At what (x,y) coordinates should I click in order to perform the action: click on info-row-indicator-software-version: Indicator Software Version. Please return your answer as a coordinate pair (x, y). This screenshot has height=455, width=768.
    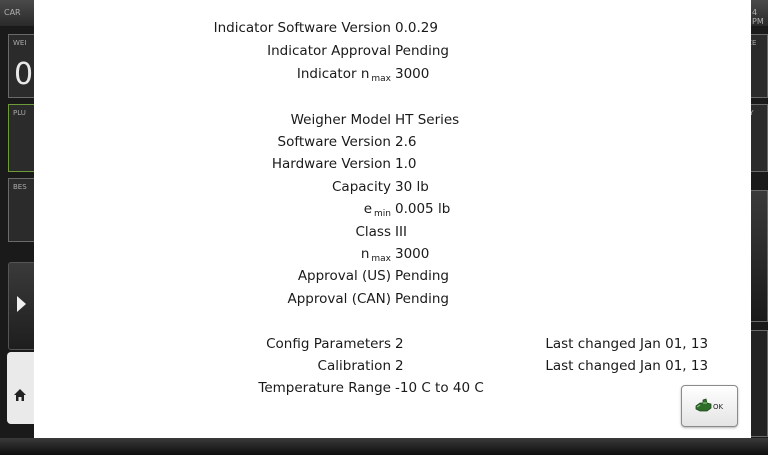
    Looking at the image, I should click on (212, 29).